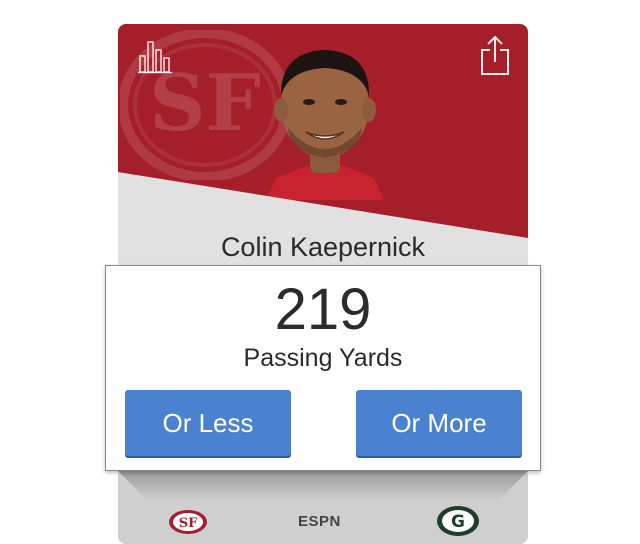 The height and width of the screenshot is (544, 640). I want to click on or-more-button: Or More, so click(439, 423).